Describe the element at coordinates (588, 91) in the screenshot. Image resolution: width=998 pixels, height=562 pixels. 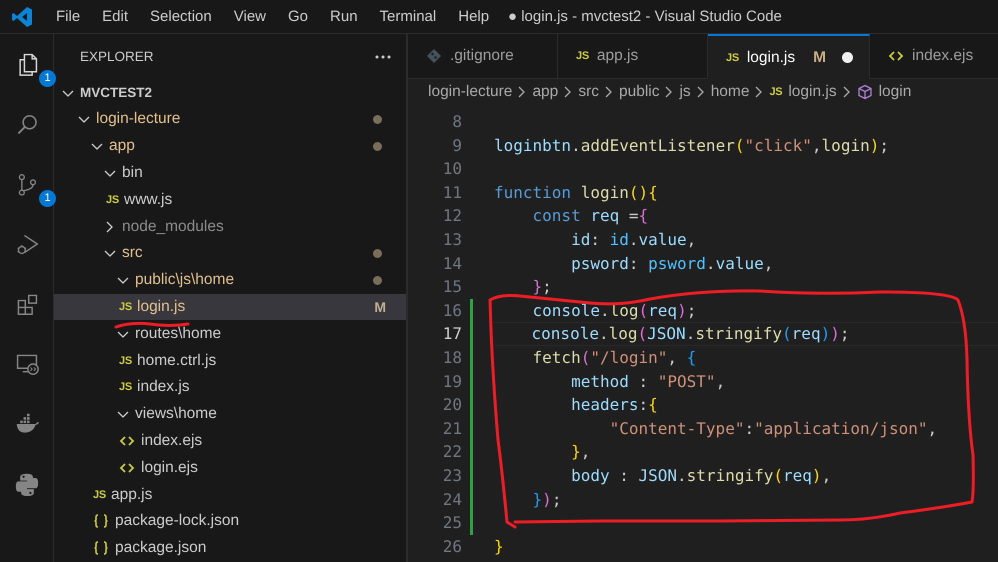
I see `breadcrumb-item: src` at that location.